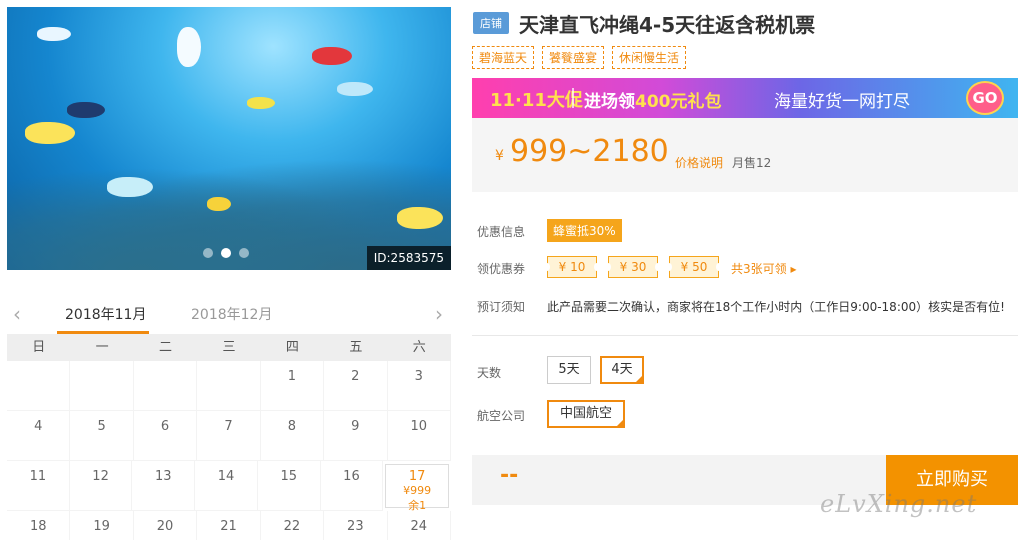 The width and height of the screenshot is (1023, 540). What do you see at coordinates (419, 426) in the screenshot?
I see `calendar-day-number: 10` at bounding box center [419, 426].